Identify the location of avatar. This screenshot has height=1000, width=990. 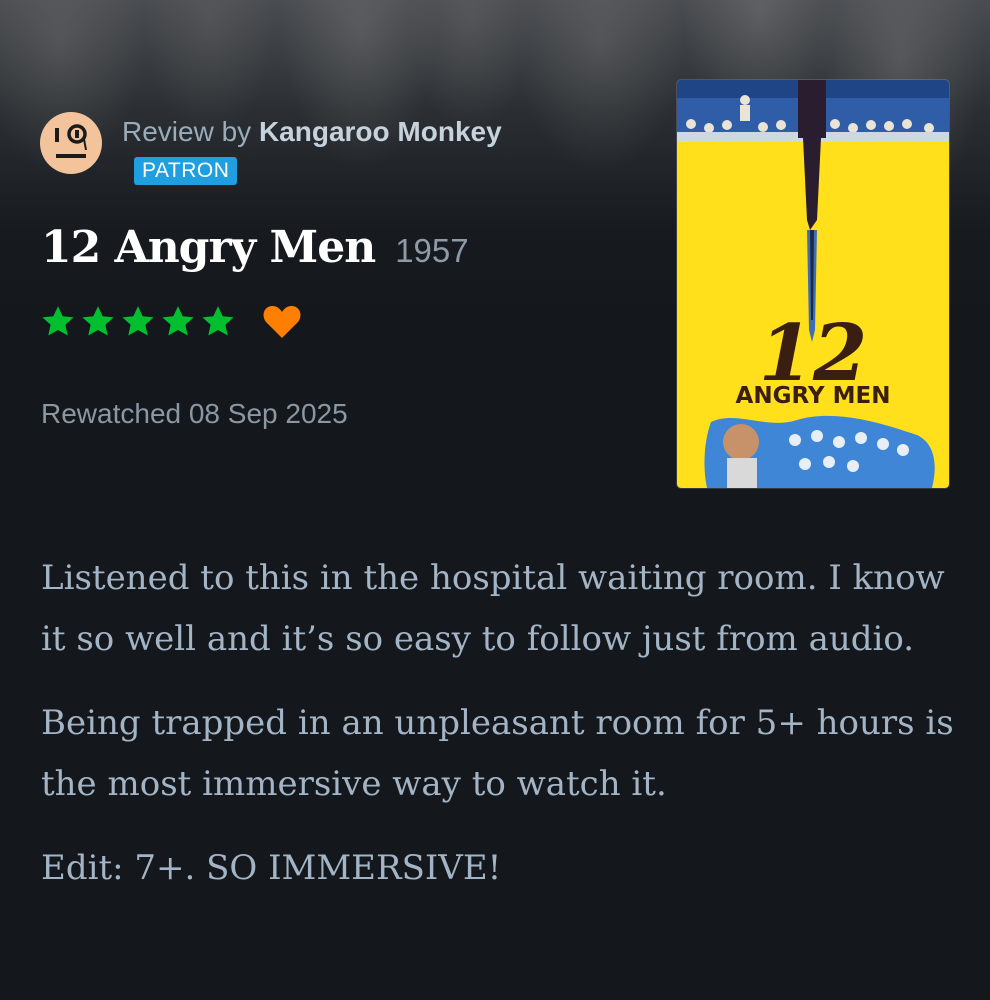
(71, 143).